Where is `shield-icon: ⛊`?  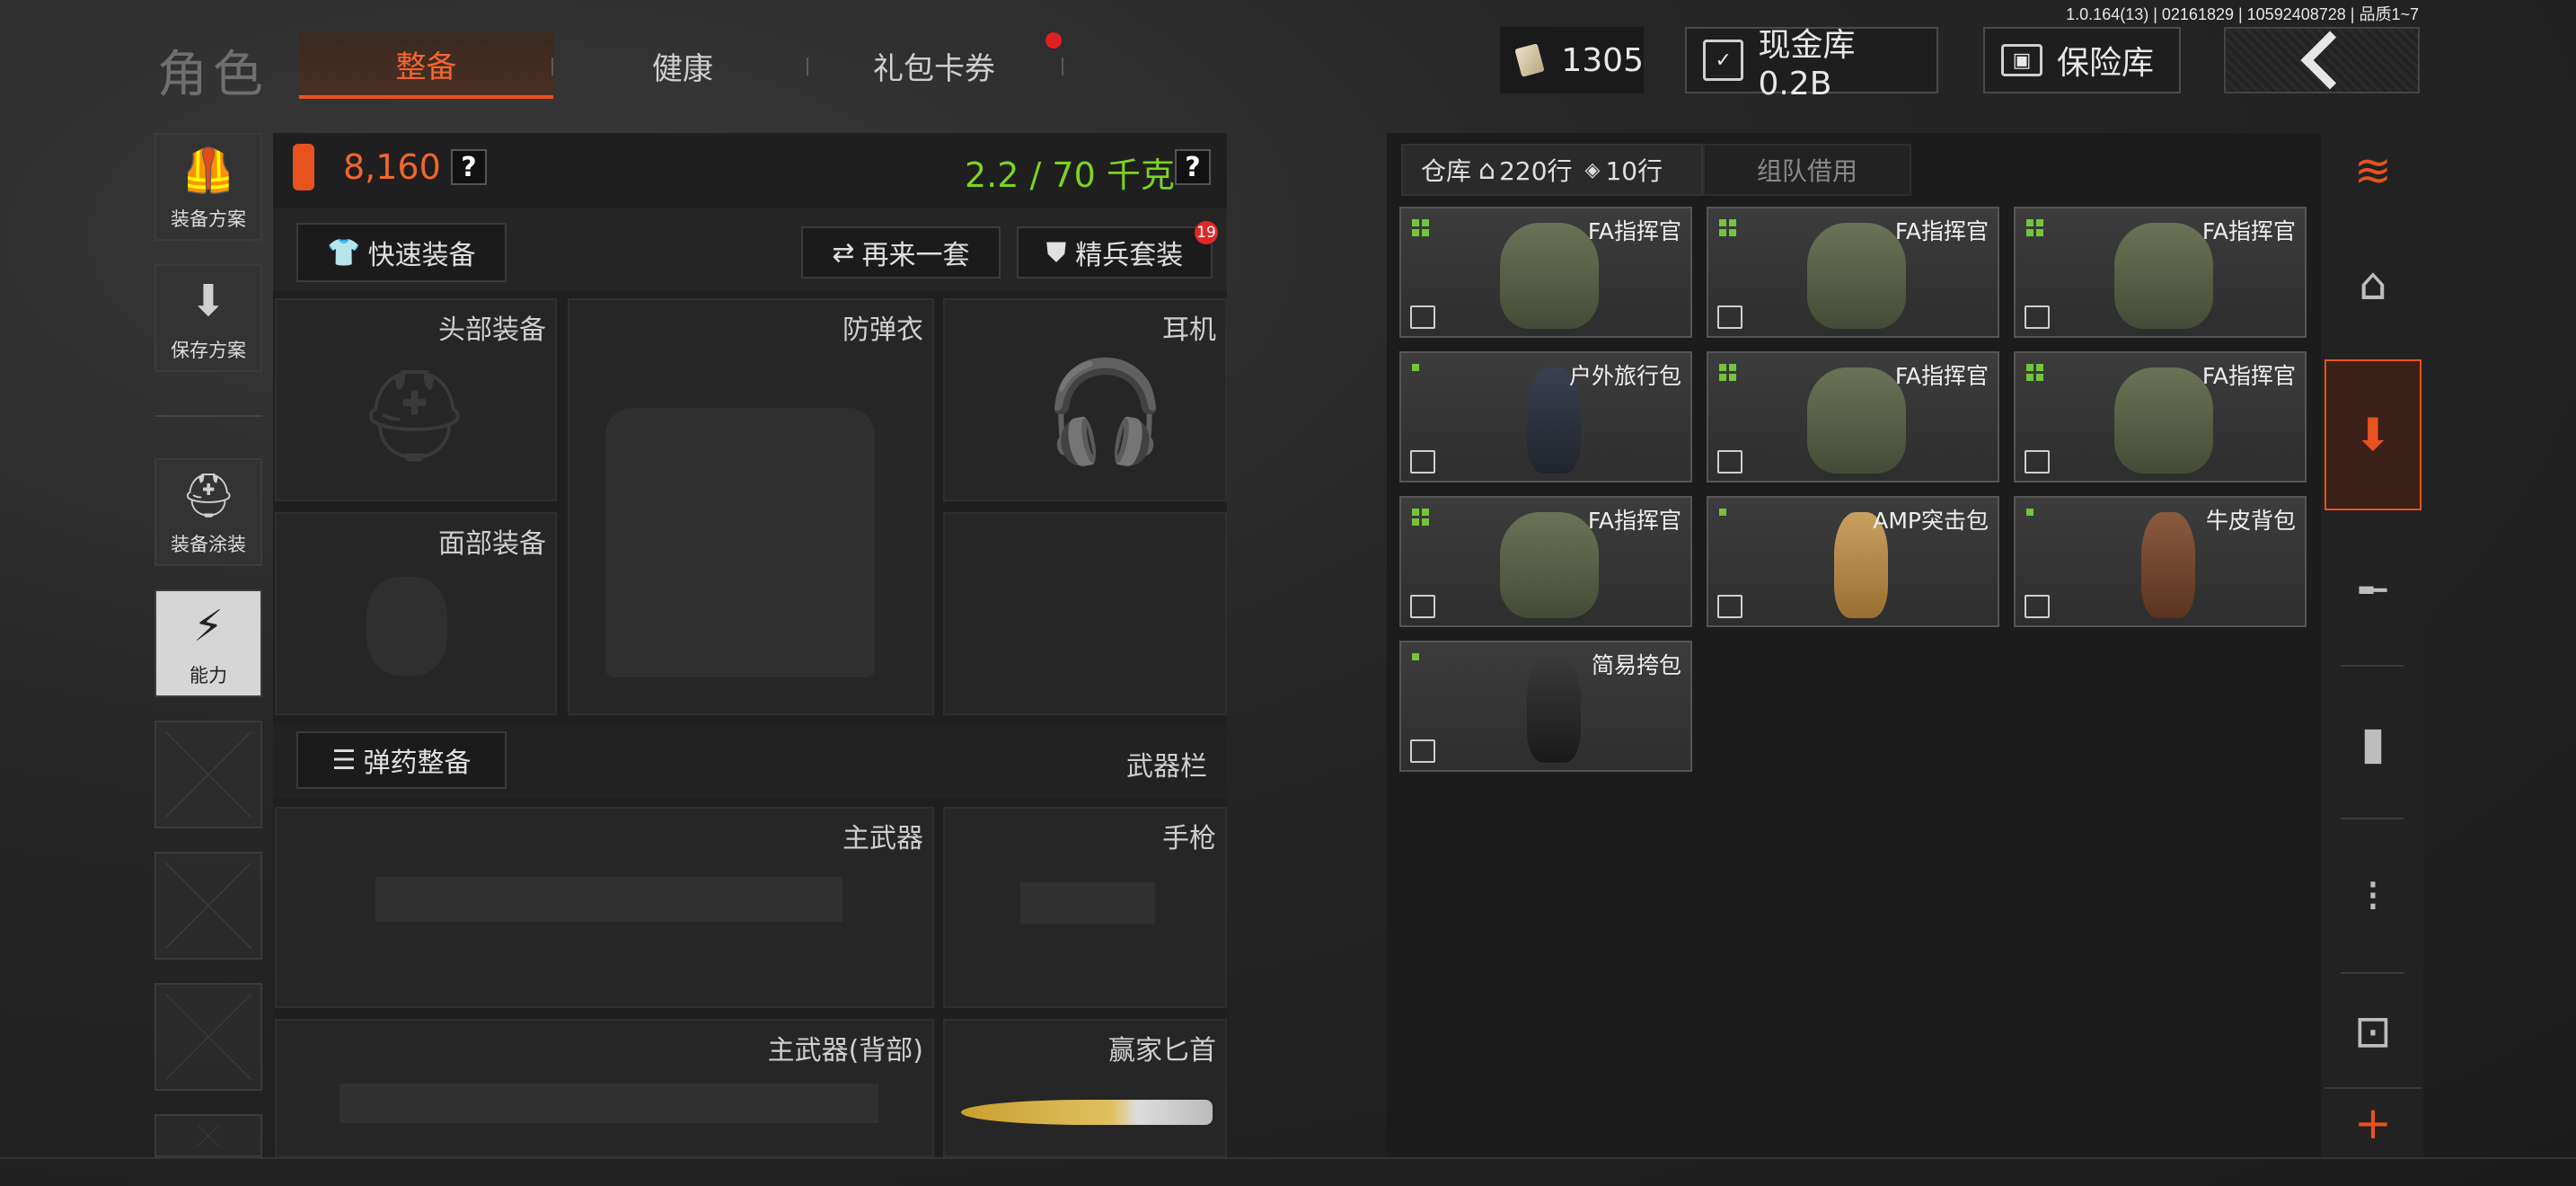
shield-icon: ⛊ is located at coordinates (1056, 253).